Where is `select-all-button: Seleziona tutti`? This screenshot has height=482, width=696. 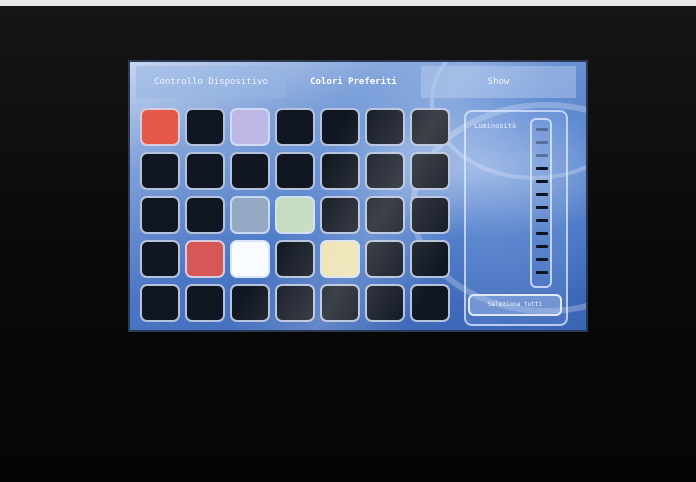
select-all-button: Seleziona tutti is located at coordinates (515, 305).